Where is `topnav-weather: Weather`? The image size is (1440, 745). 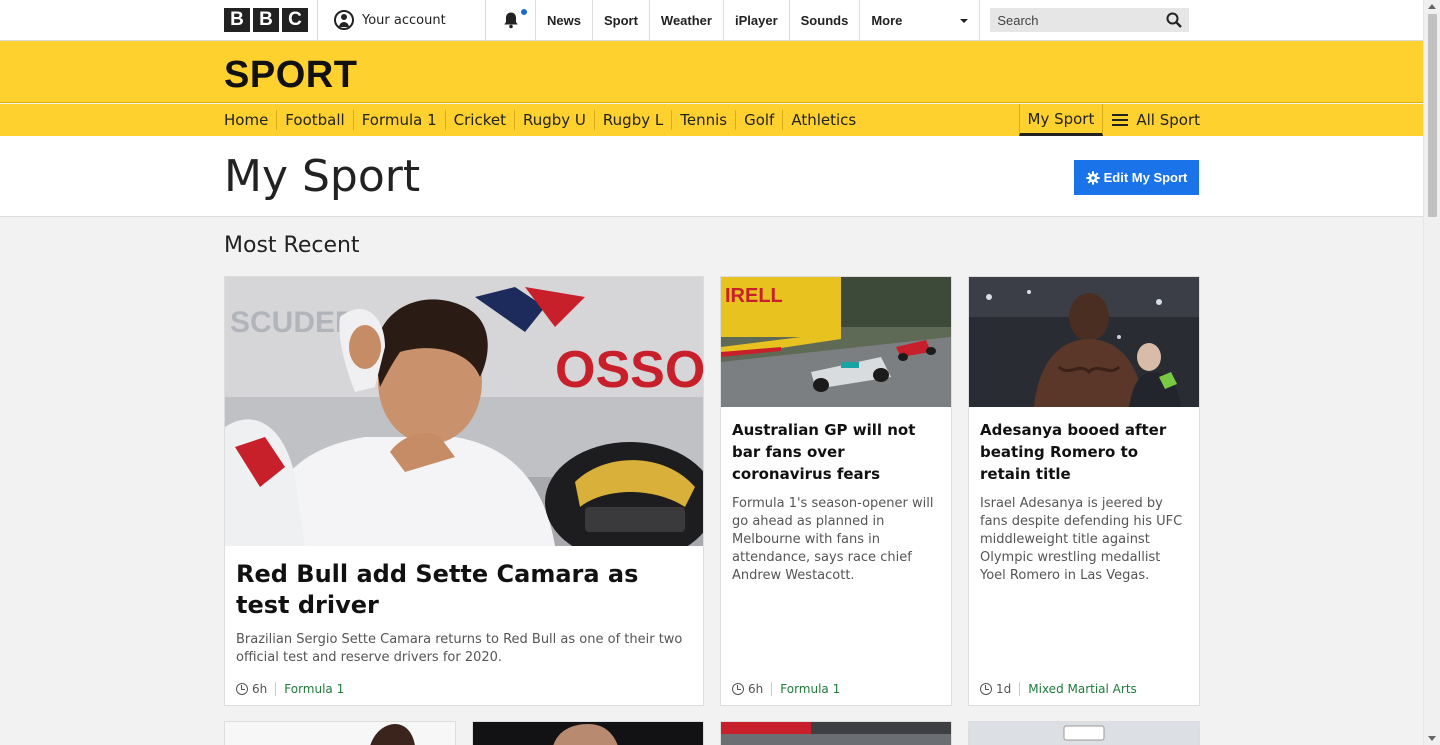
topnav-weather: Weather is located at coordinates (687, 20).